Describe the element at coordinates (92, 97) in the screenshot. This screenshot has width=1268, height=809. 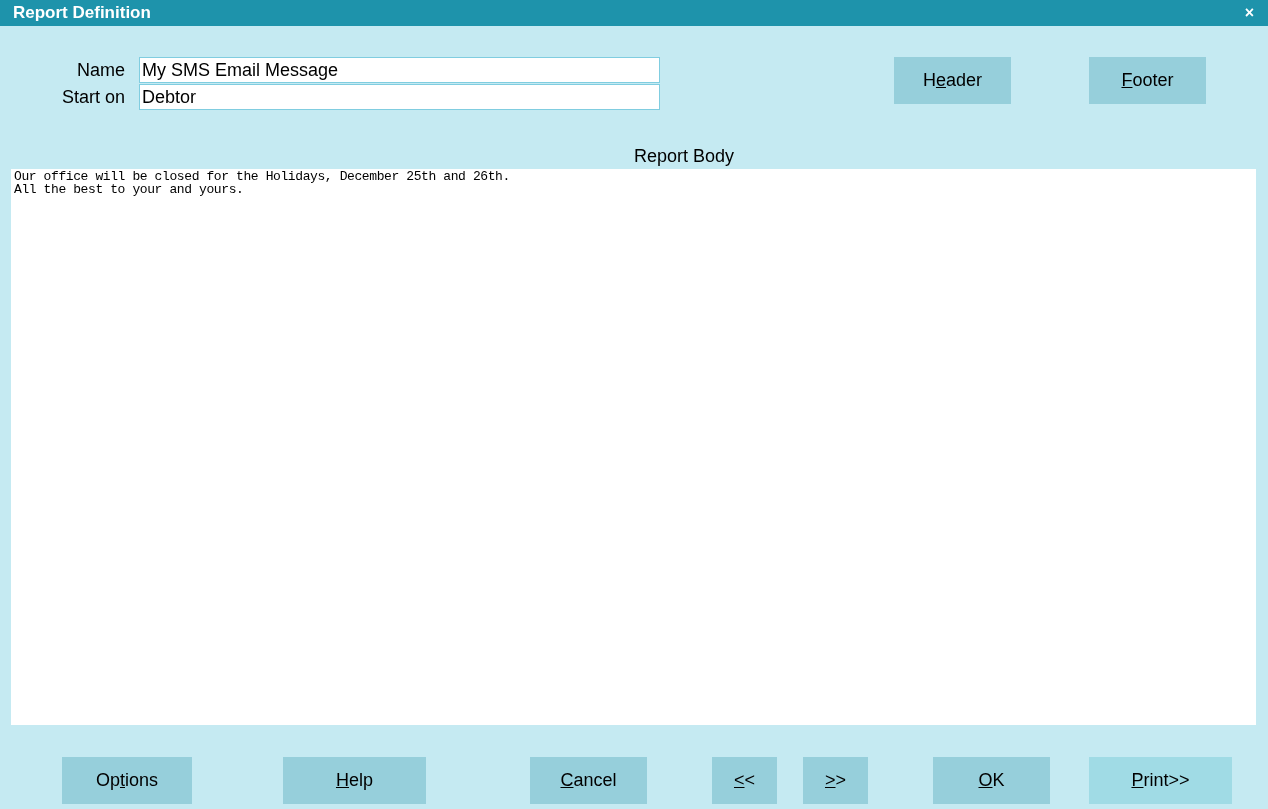
I see `field-label: Start on` at that location.